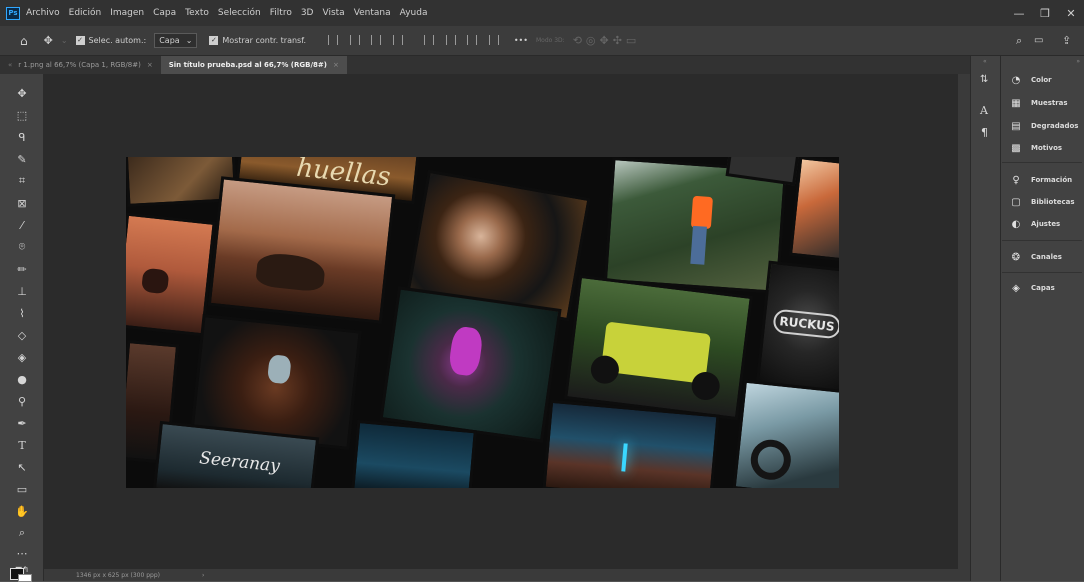 The image size is (1084, 582). I want to click on home-icon: ⌂, so click(24, 41).